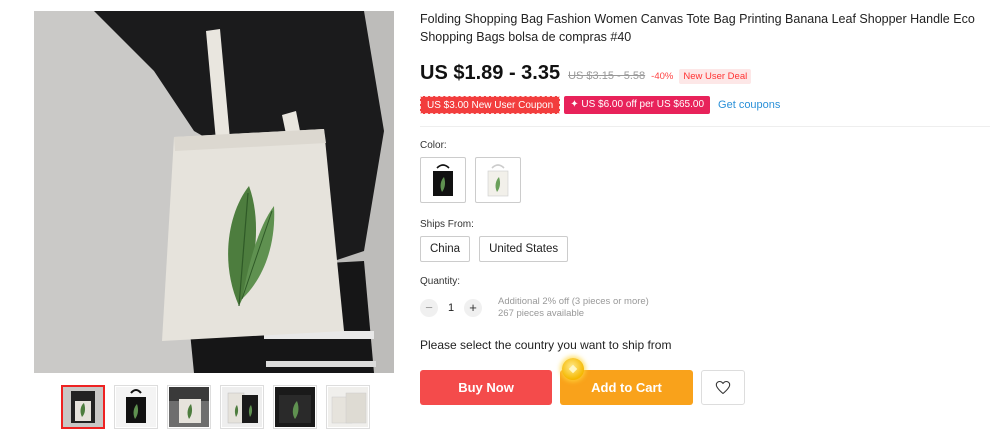  What do you see at coordinates (490, 73) in the screenshot?
I see `price-range: US $1.89 - 3.35` at bounding box center [490, 73].